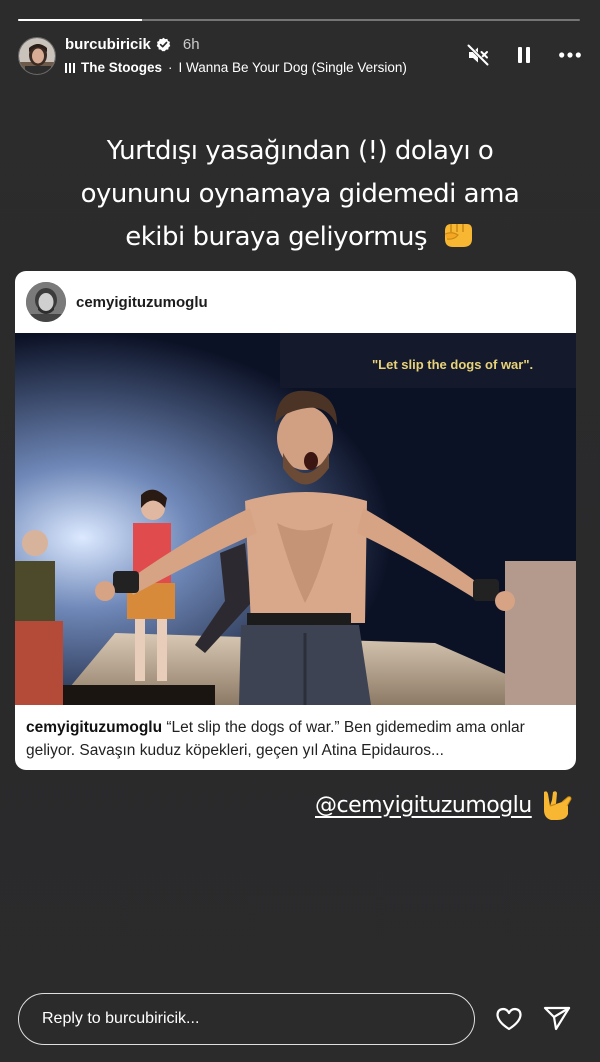 Image resolution: width=600 pixels, height=1062 pixels. I want to click on caption-line-1: Yurtdışı yasağından (!) dolayı o, so click(300, 151).